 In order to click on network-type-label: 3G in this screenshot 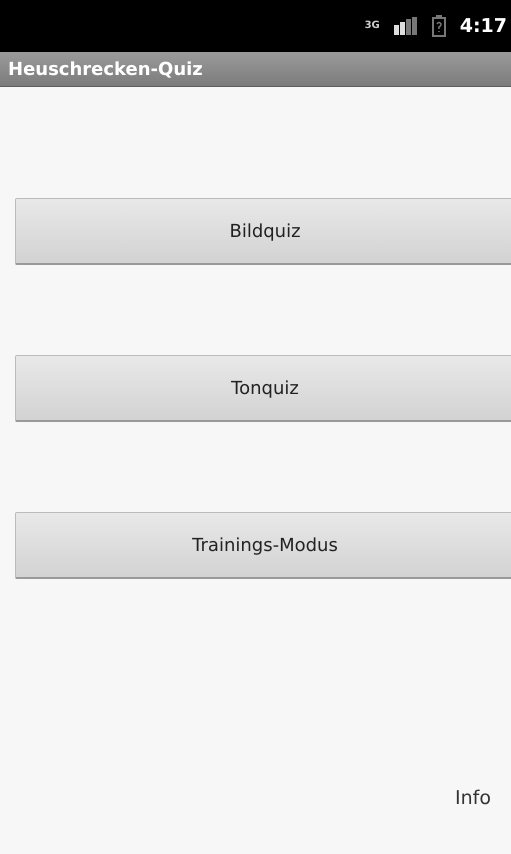, I will do `click(372, 26)`.